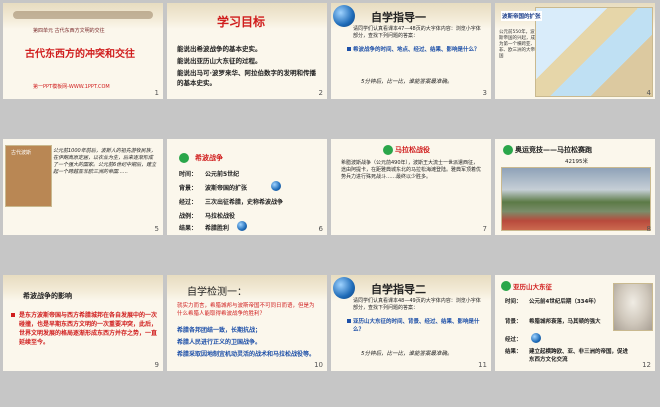 The height and width of the screenshot is (407, 660). I want to click on goal-item: 能说出马可·波罗来华、阿拉伯数字的发明和传播的基本史实。, so click(246, 78).